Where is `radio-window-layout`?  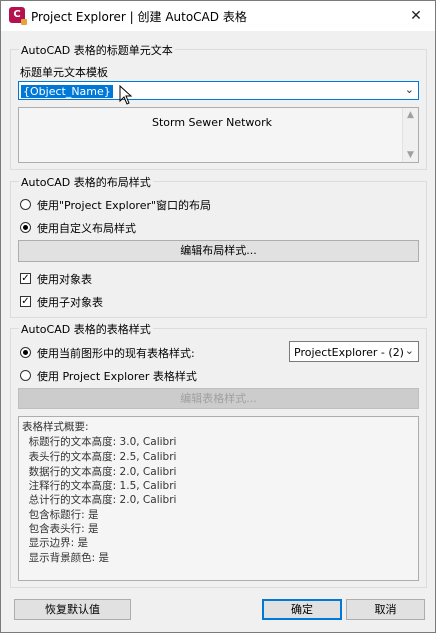 radio-window-layout is located at coordinates (25, 204).